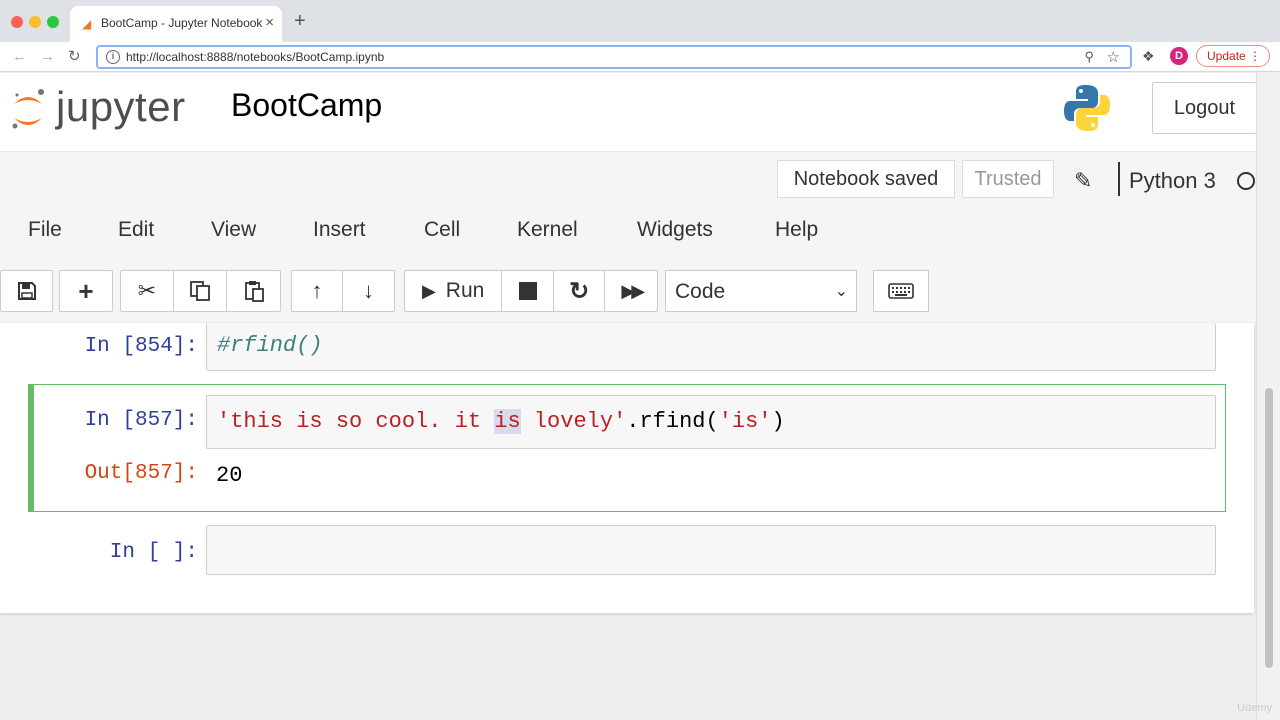 This screenshot has width=1280, height=720. Describe the element at coordinates (778, 421) in the screenshot. I see `closing-paren: )` at that location.